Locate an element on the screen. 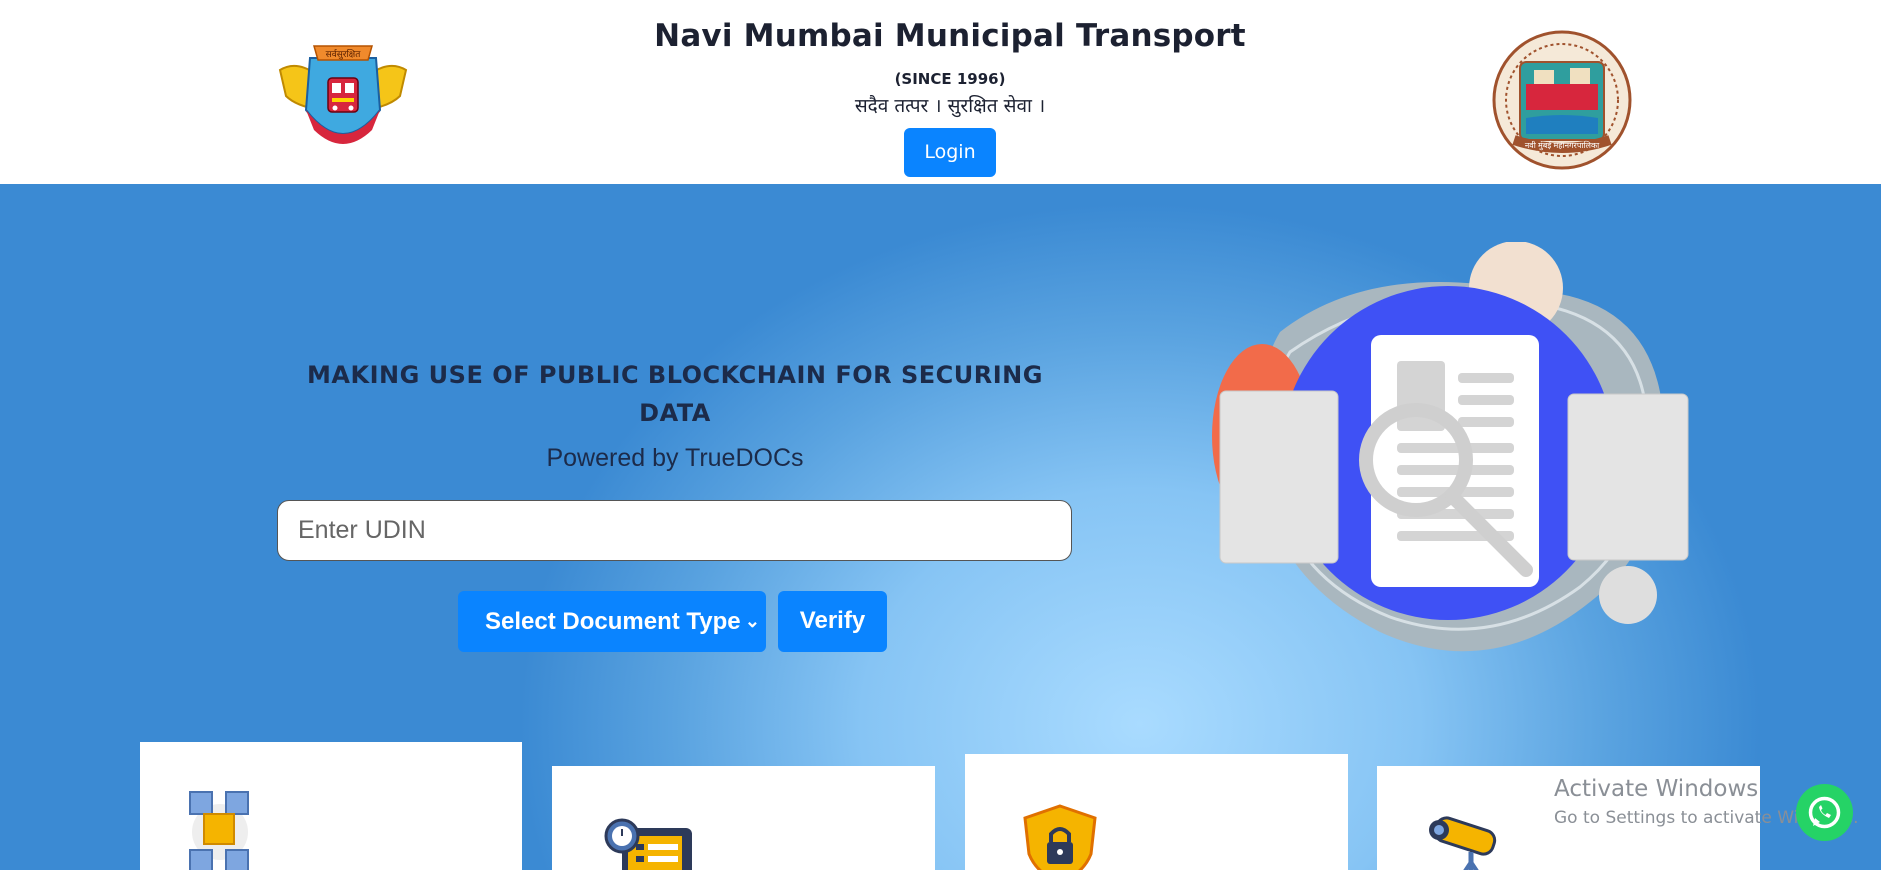 The image size is (1881, 870). site-title: Navi Mumbai Municipal Transport is located at coordinates (950, 36).